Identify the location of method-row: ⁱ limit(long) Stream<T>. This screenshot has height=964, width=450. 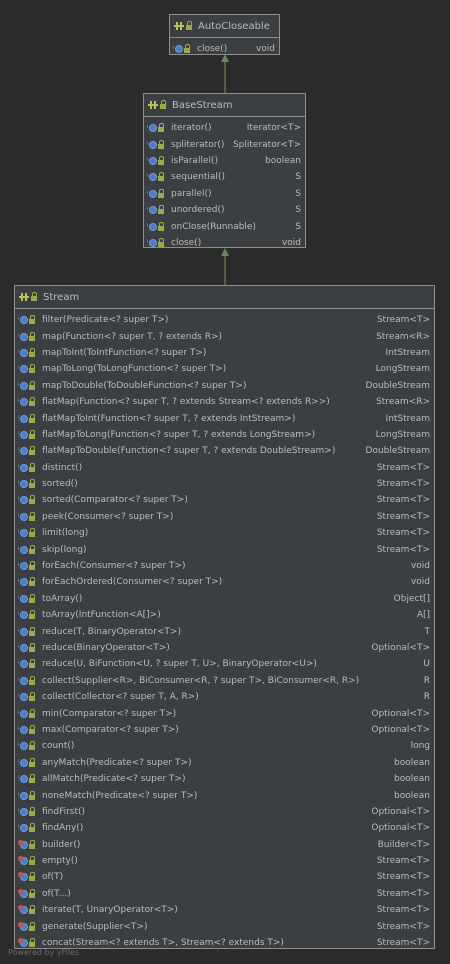
(224, 533).